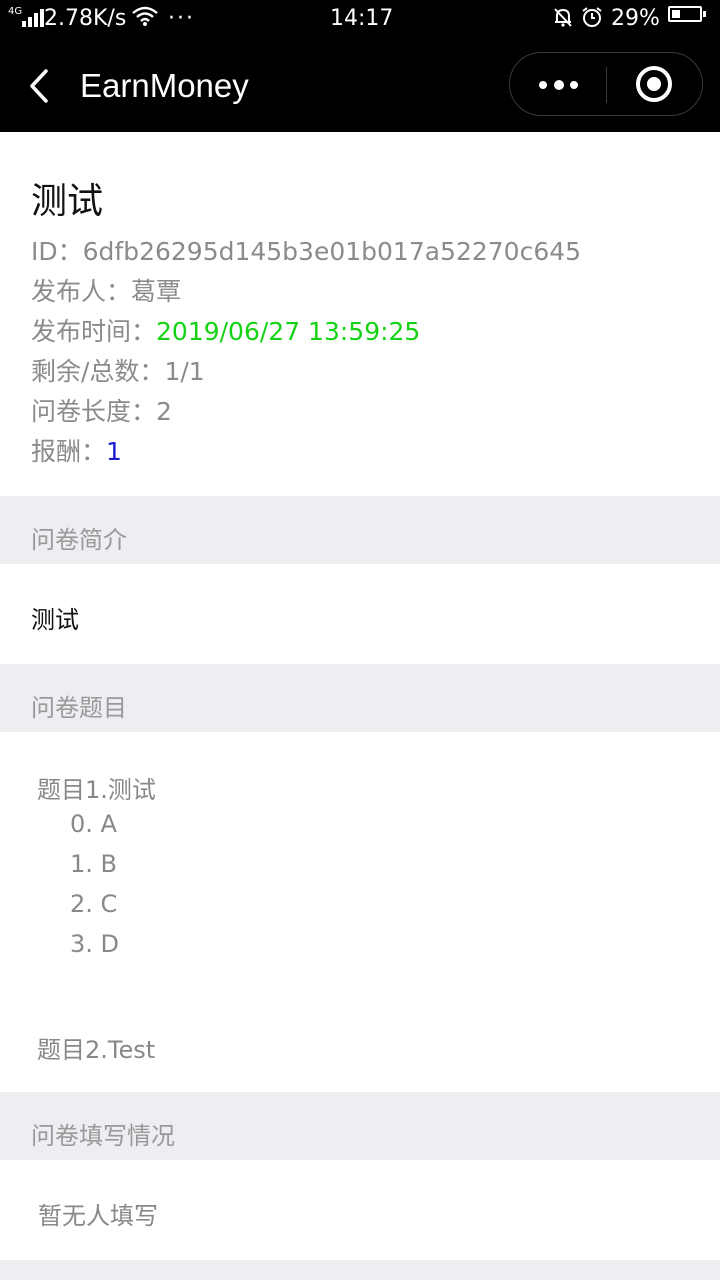 The image size is (720, 1280). I want to click on publish-time-row: 发布时间：2019/06/27 13:59:25, so click(225, 330).